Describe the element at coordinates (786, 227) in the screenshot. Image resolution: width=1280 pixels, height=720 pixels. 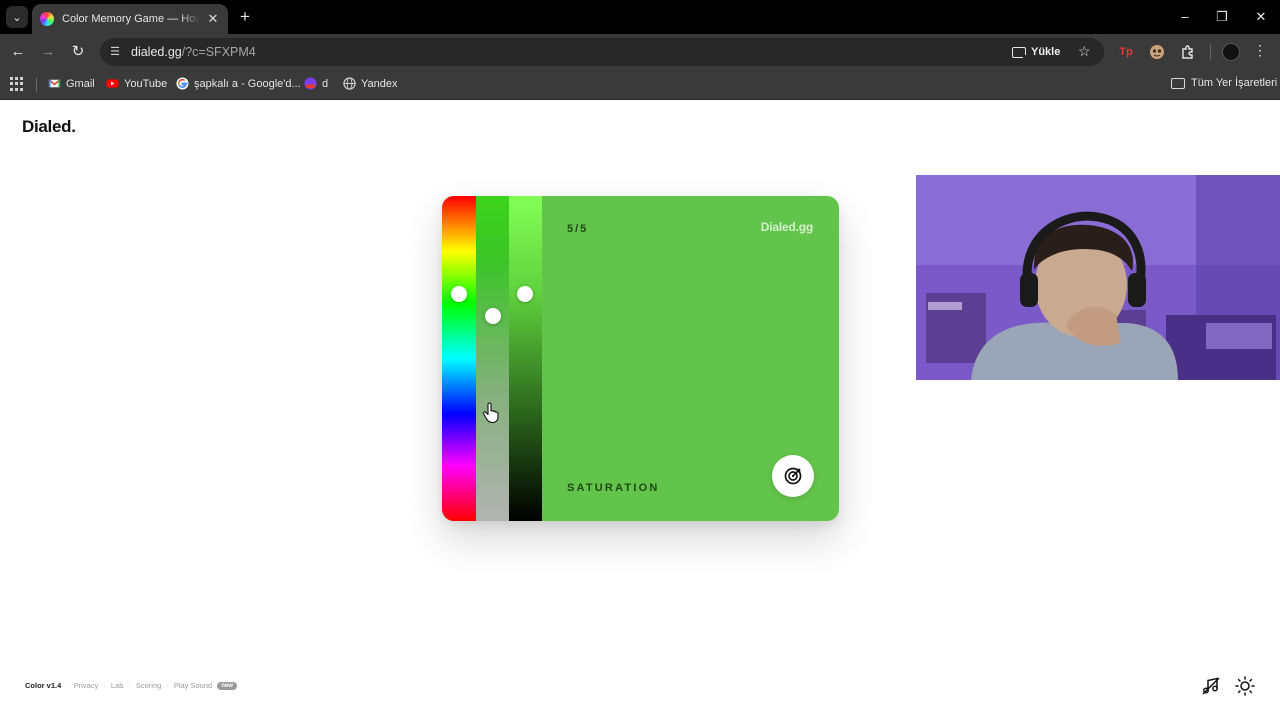
I see `card-brand: Dialed.gg` at that location.